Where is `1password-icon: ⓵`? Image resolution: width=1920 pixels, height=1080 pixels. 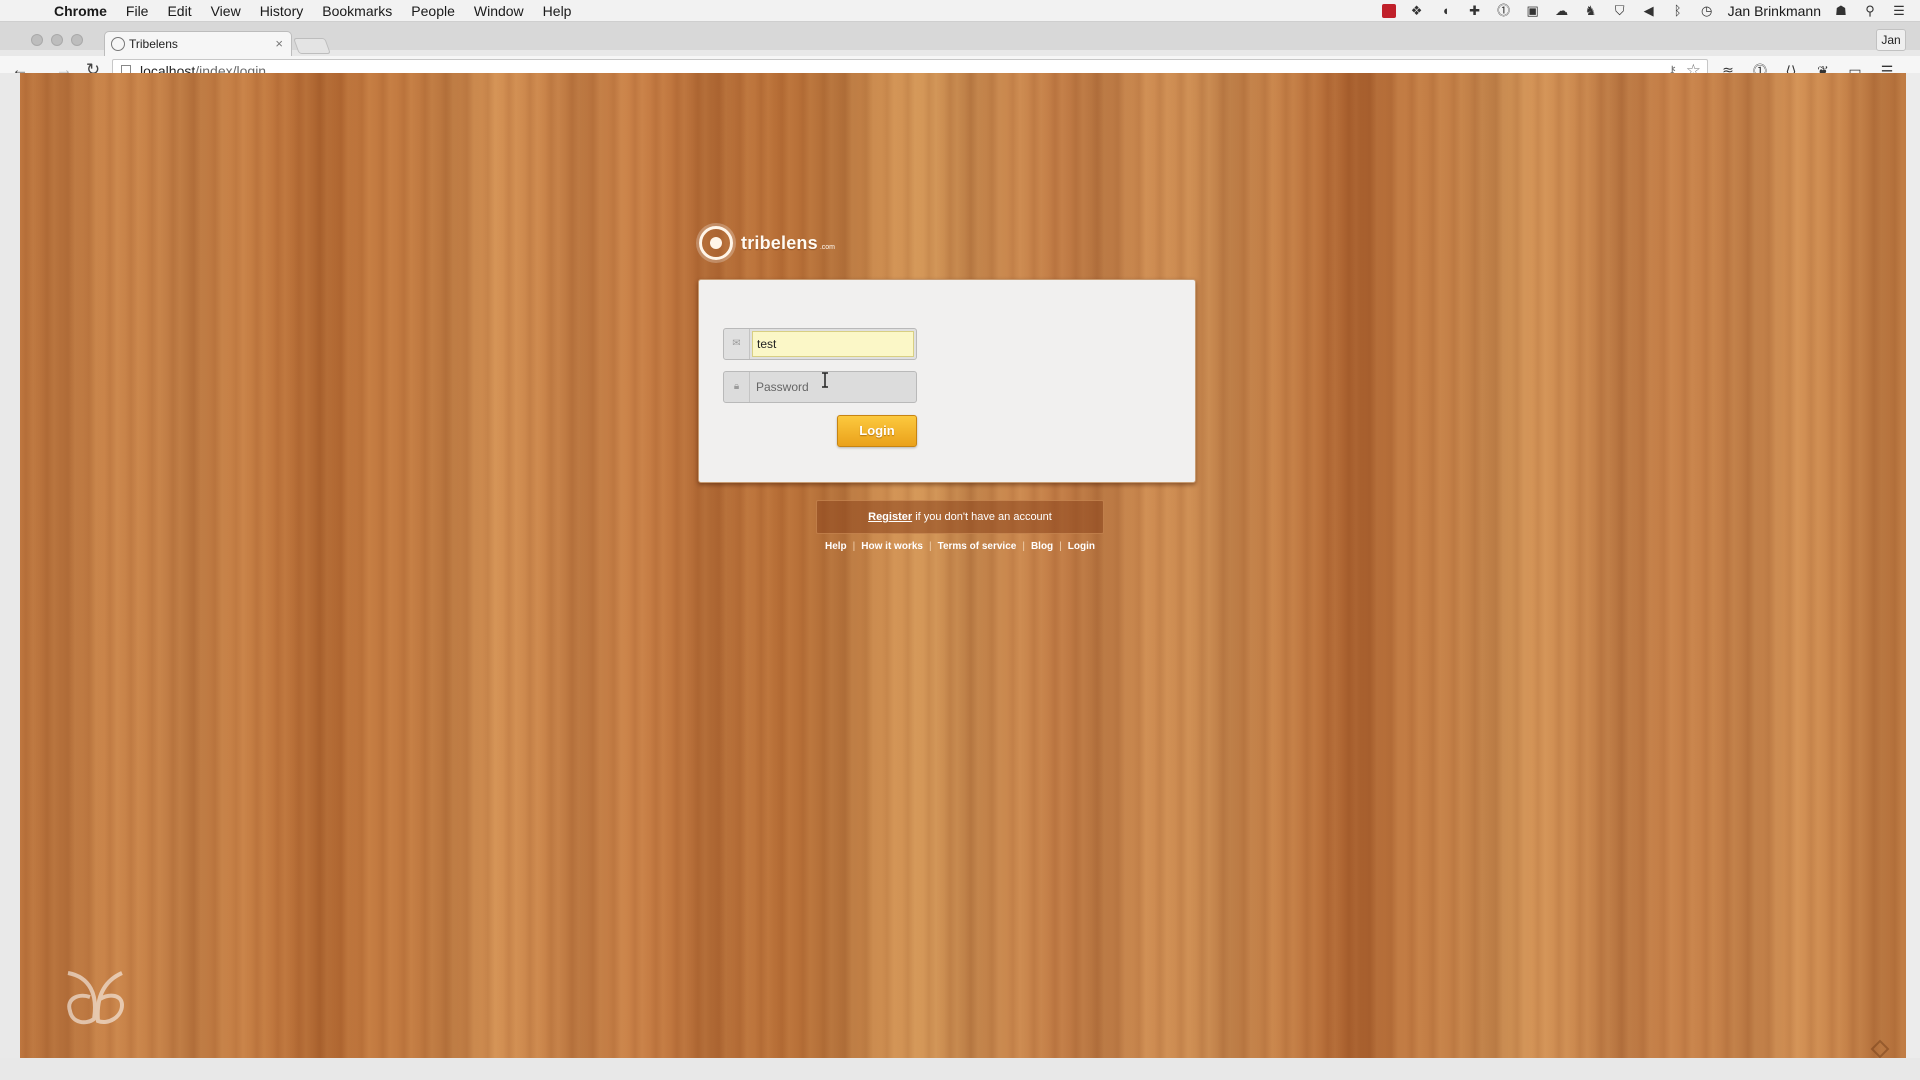 1password-icon: ⓵ is located at coordinates (1504, 11).